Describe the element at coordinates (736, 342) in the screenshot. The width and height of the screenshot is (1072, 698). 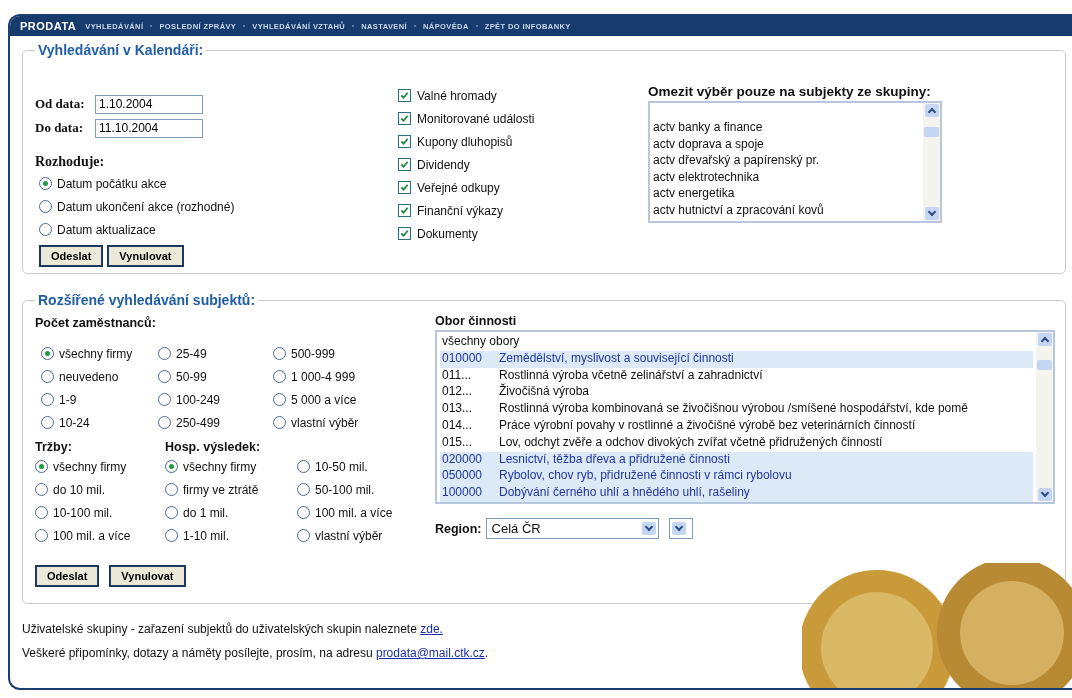
I see `list-item: všechny obory` at that location.